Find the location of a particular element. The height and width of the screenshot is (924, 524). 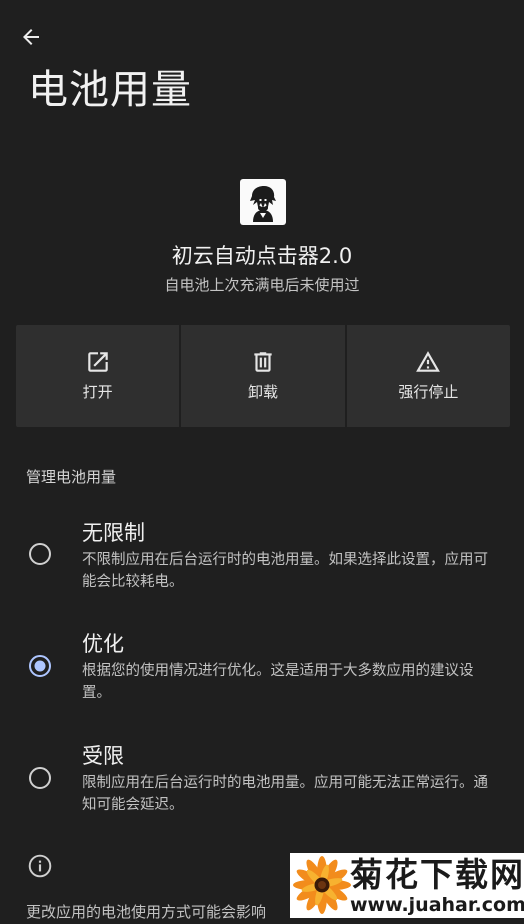

option-restricted: 受限 限制应用在后台运行时的电池用量。应用可能无法正常运行。通知可能会延迟。 is located at coordinates (262, 779).